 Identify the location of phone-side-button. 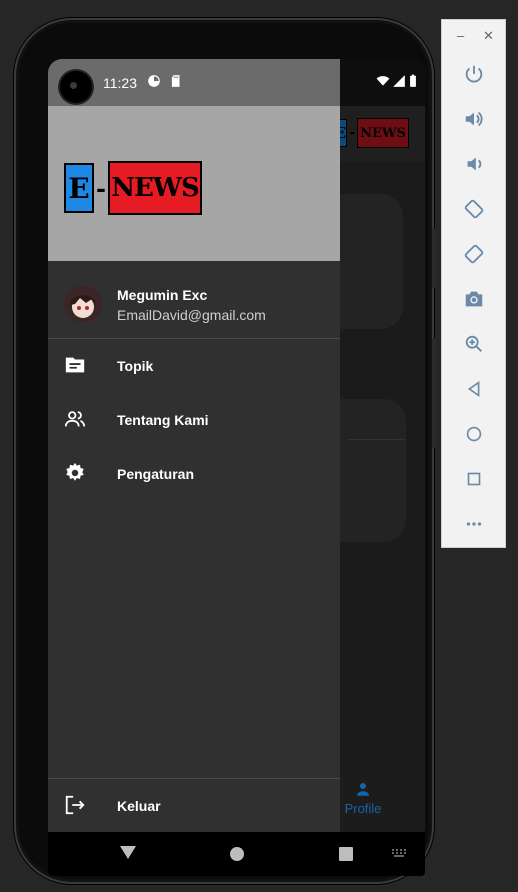
(434, 258).